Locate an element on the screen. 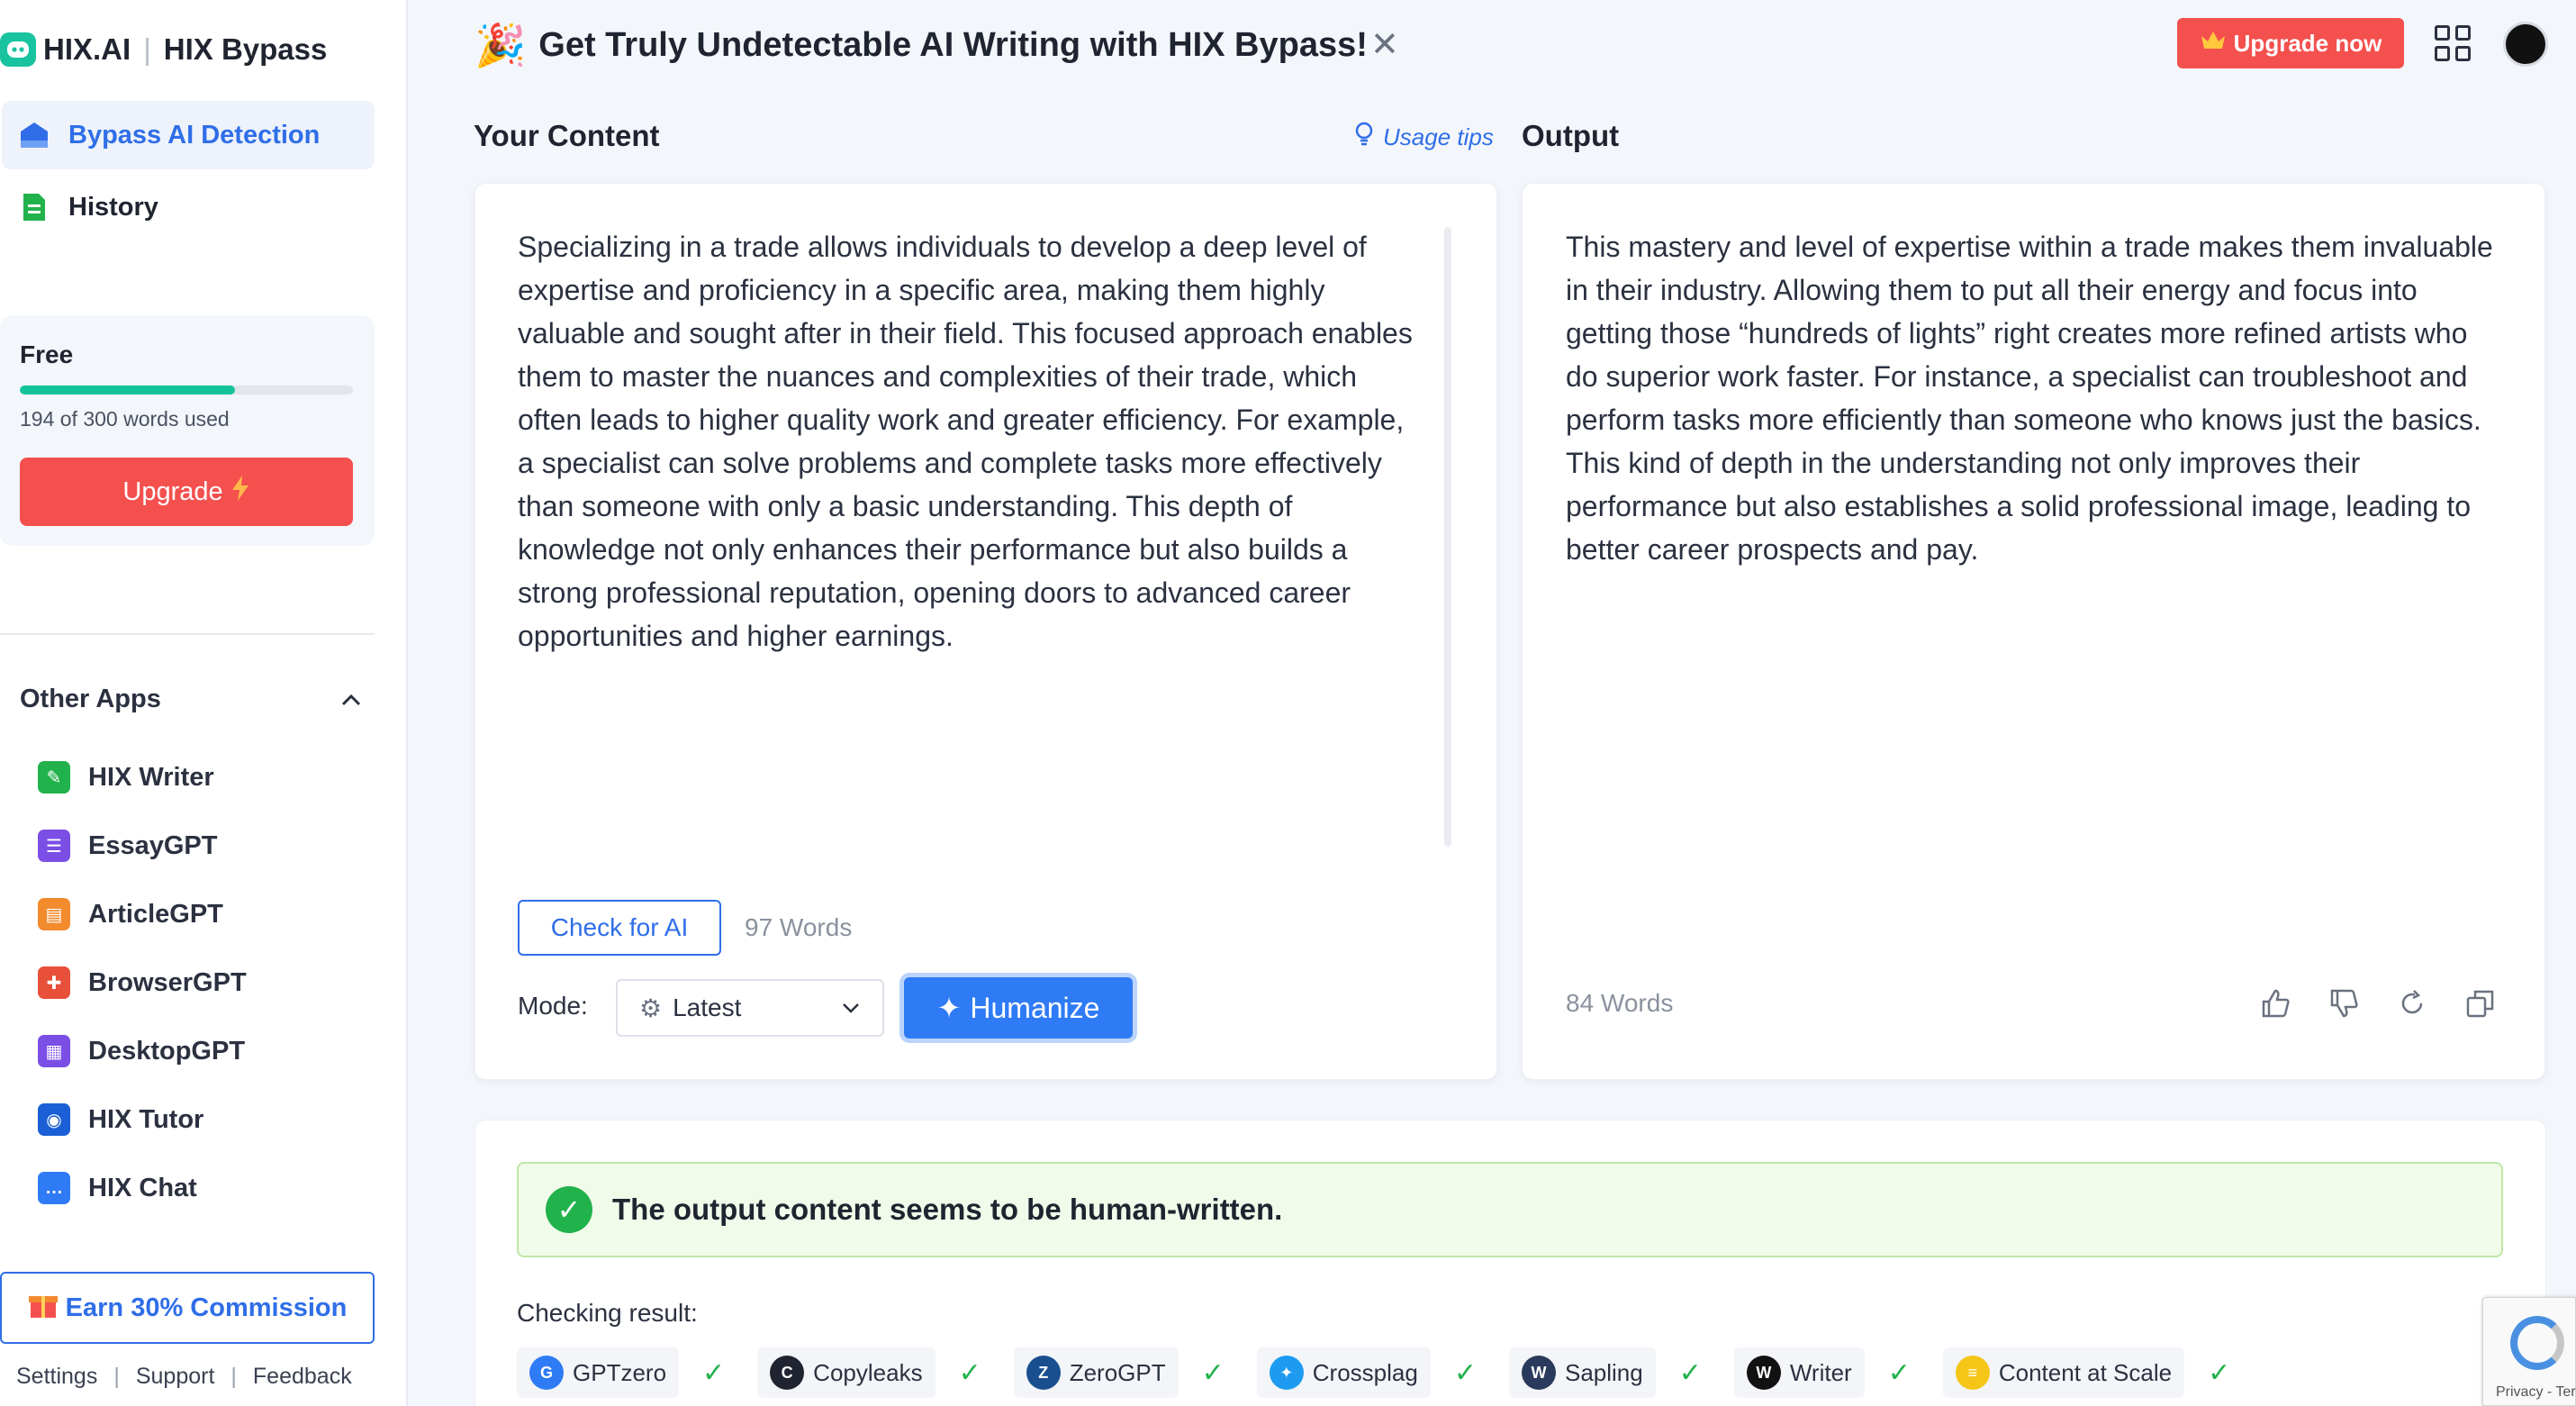 The width and height of the screenshot is (2576, 1406). thumbs-up-icon is located at coordinates (2275, 1003).